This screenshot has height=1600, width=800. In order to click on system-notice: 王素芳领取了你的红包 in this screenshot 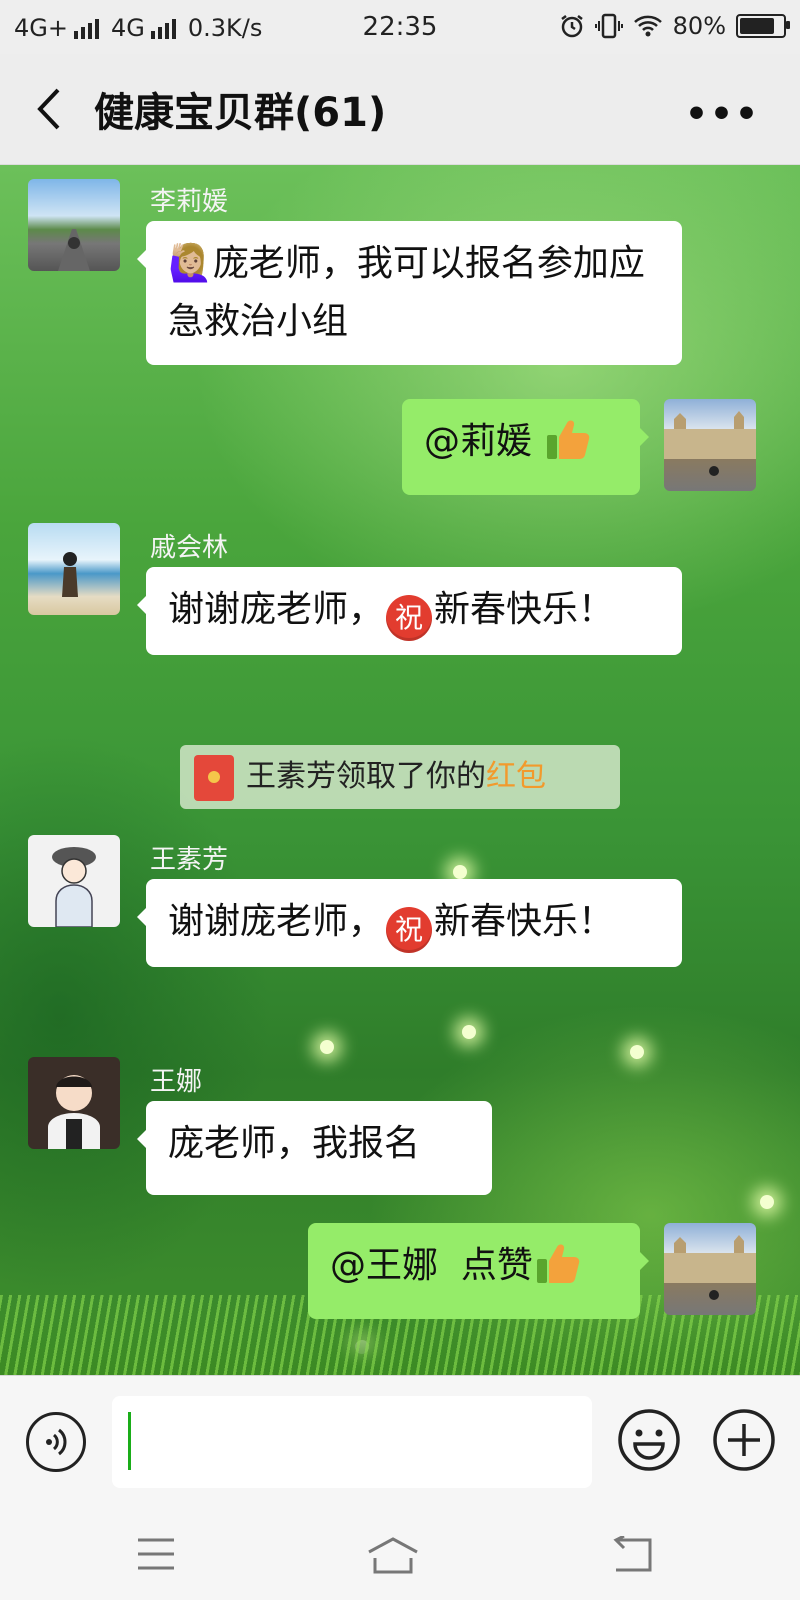, I will do `click(400, 777)`.